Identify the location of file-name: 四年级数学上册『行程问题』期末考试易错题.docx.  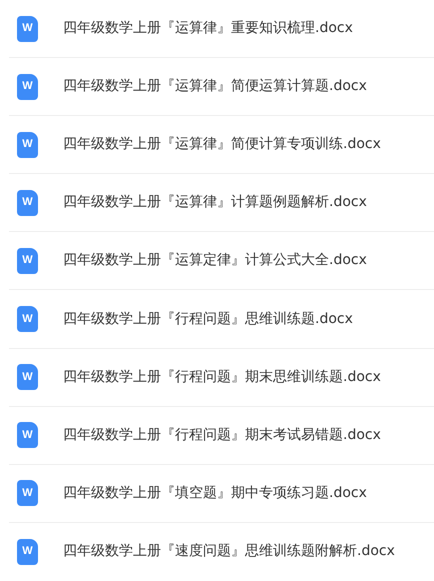
(222, 435).